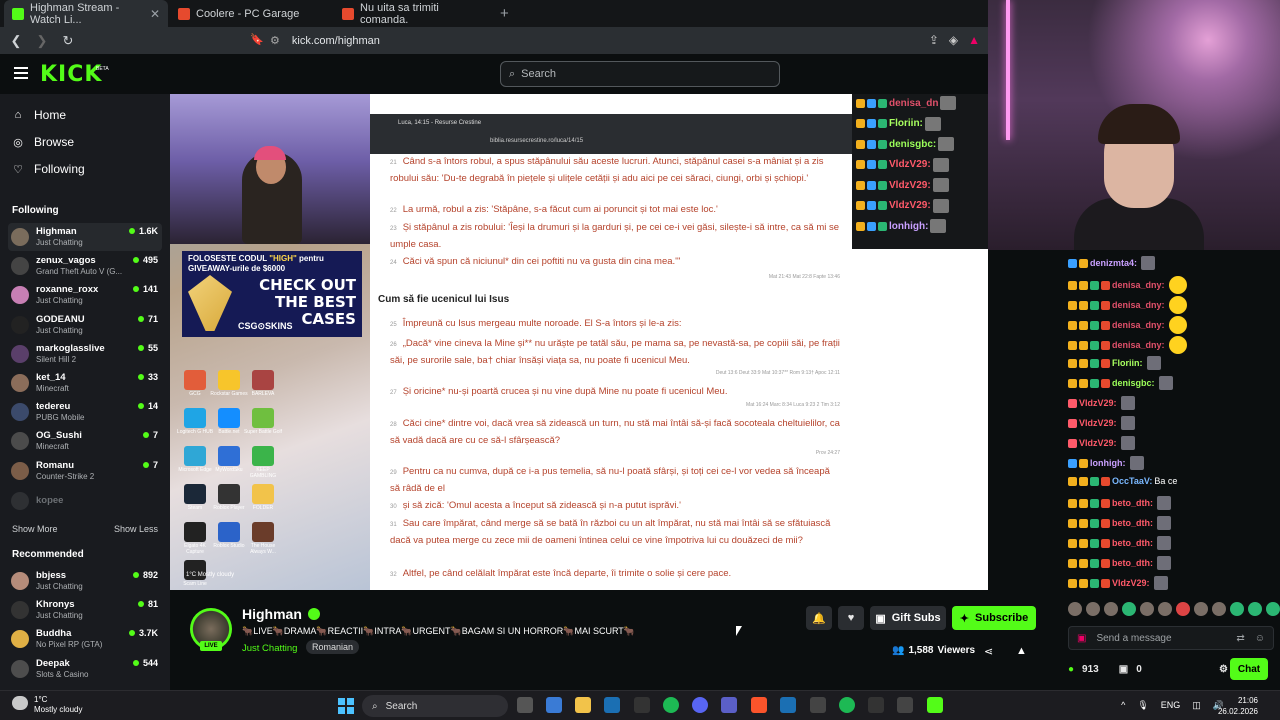  I want to click on chat-input: ▣ Send a message ⇄ ☺, so click(1171, 638).